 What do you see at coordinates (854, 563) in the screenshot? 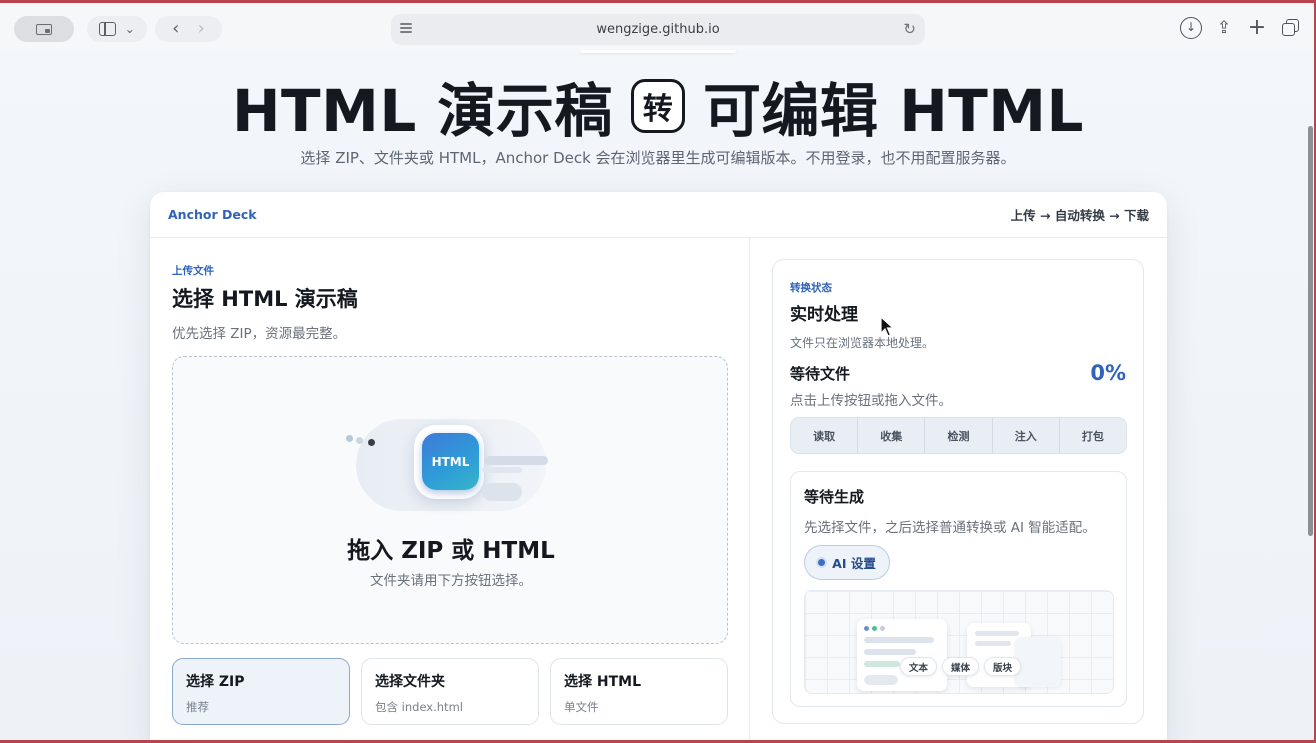
I see `ai-settings-label: AI 设置` at bounding box center [854, 563].